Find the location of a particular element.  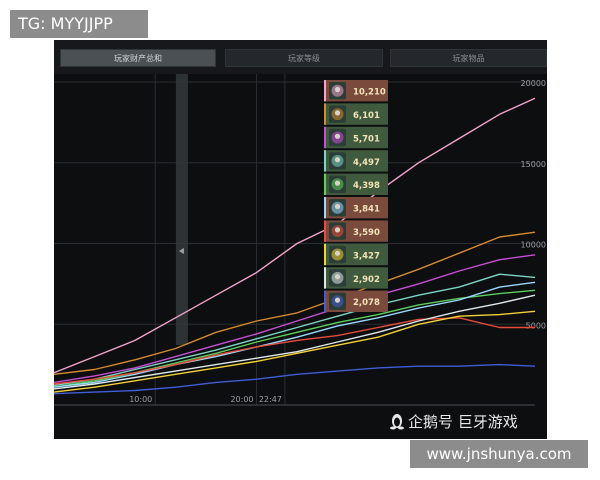

leaderboard-value: 3,590 is located at coordinates (366, 233).